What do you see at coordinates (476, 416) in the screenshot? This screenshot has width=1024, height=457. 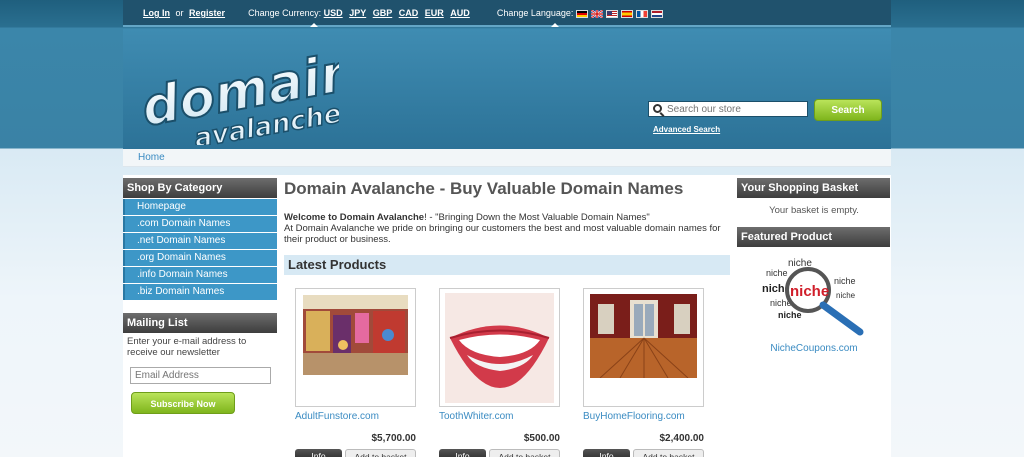 I see `product-name: ToothWhiter.com` at bounding box center [476, 416].